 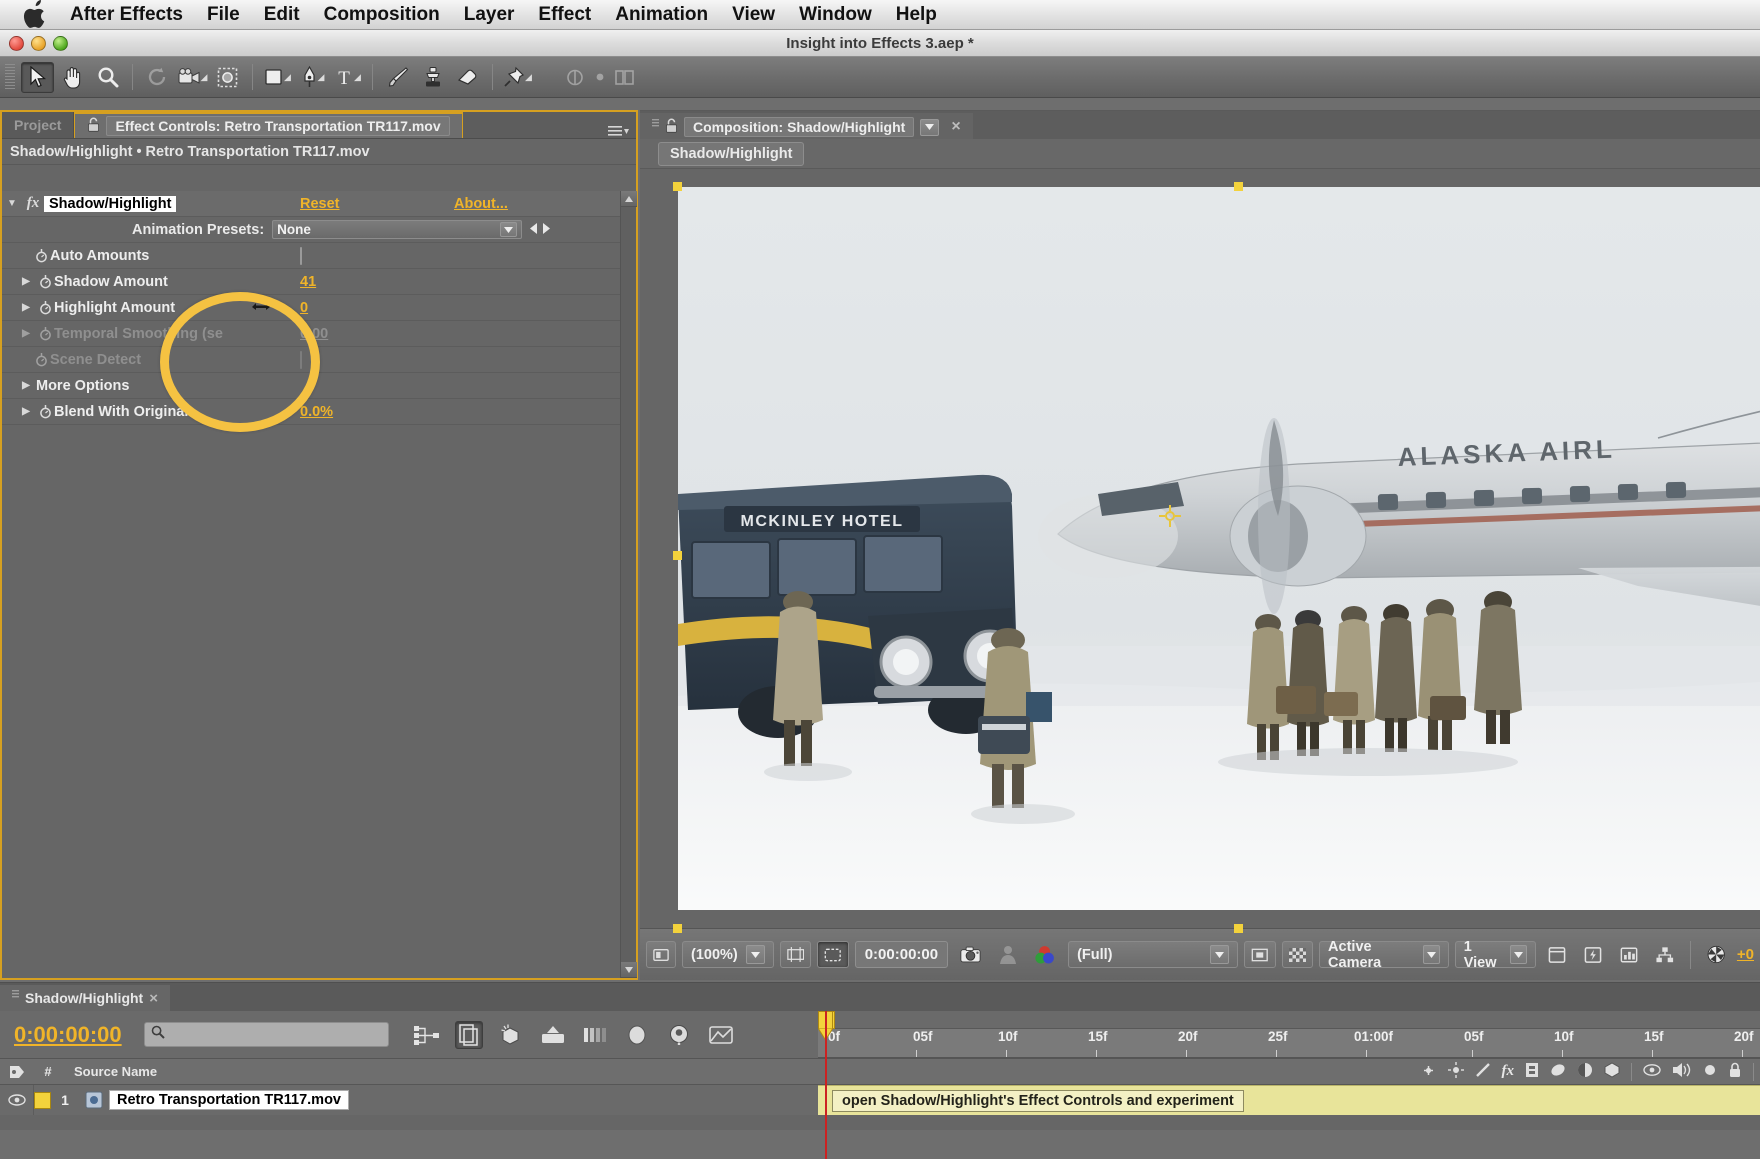 What do you see at coordinates (48, 1071) in the screenshot?
I see `column-header-index: #` at bounding box center [48, 1071].